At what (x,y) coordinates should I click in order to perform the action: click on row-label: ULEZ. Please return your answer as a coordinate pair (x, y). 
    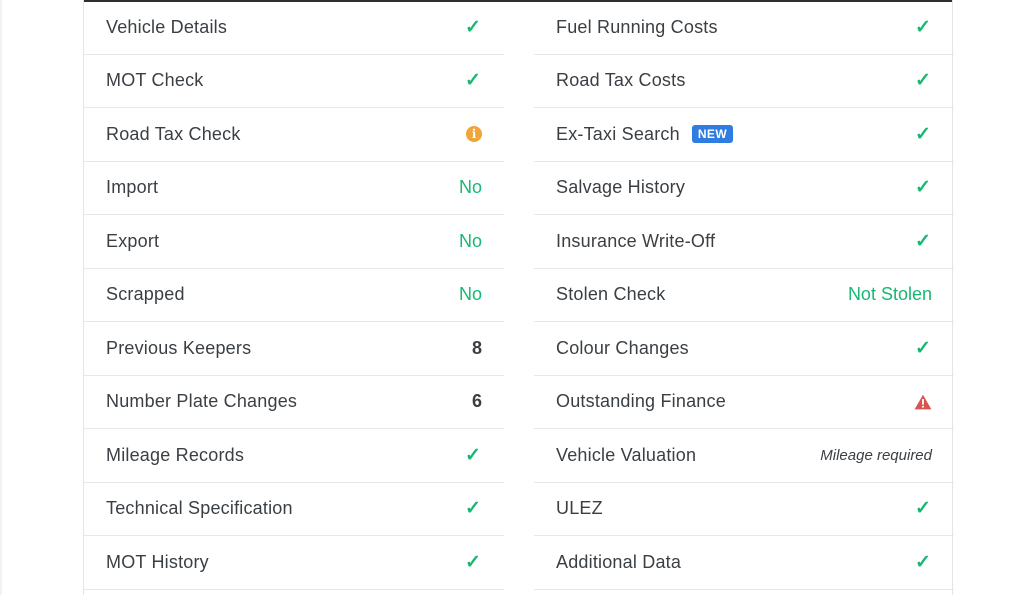
    Looking at the image, I should click on (579, 508).